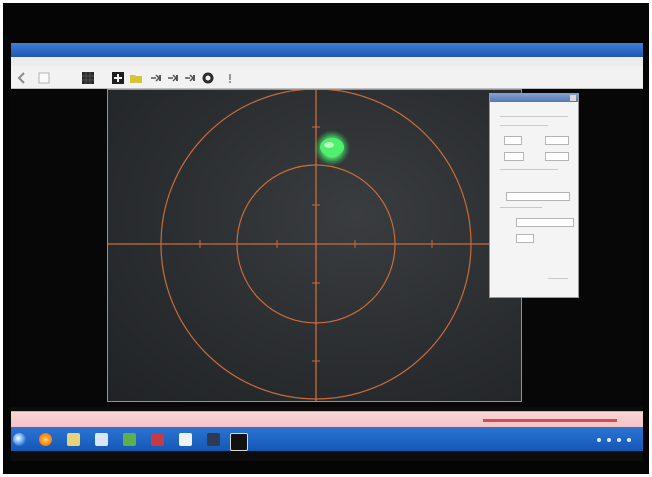  Describe the element at coordinates (332, 148) in the screenshot. I see `green-spot` at that location.